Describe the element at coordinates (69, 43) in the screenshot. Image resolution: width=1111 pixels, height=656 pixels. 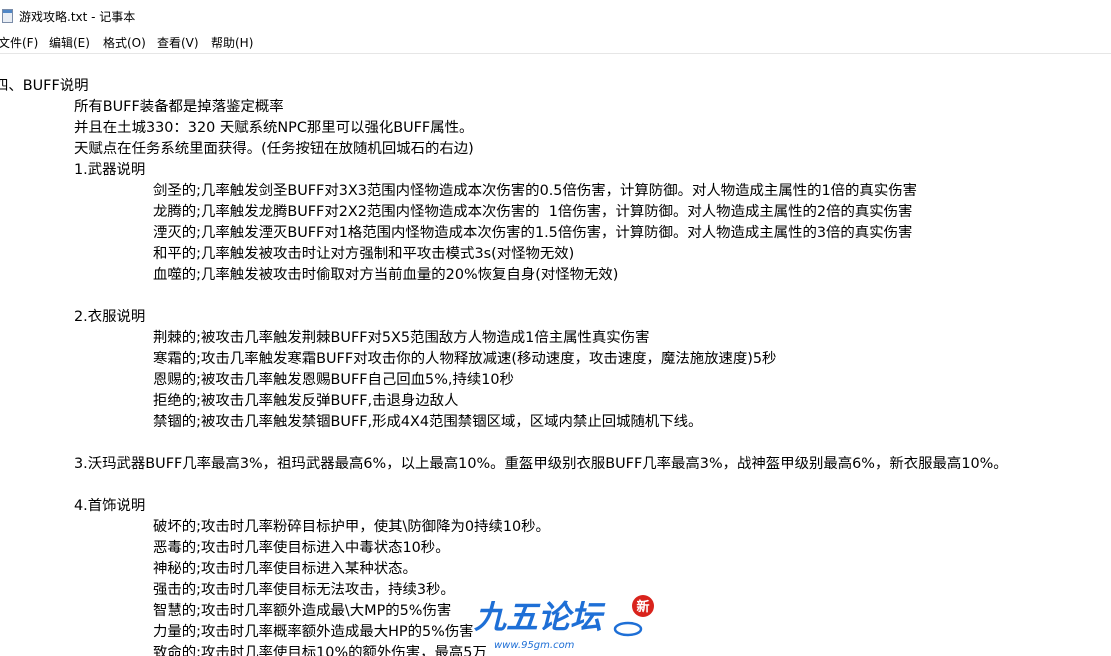
I see `menu-edit: 编辑(E)` at that location.